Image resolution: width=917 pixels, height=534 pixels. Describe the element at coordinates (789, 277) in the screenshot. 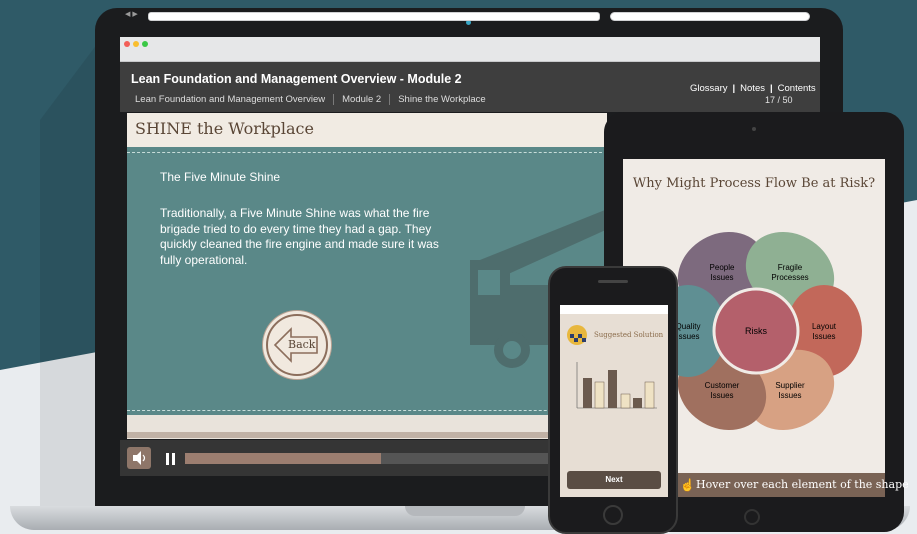

I see `risk-segment-label: Processes` at that location.